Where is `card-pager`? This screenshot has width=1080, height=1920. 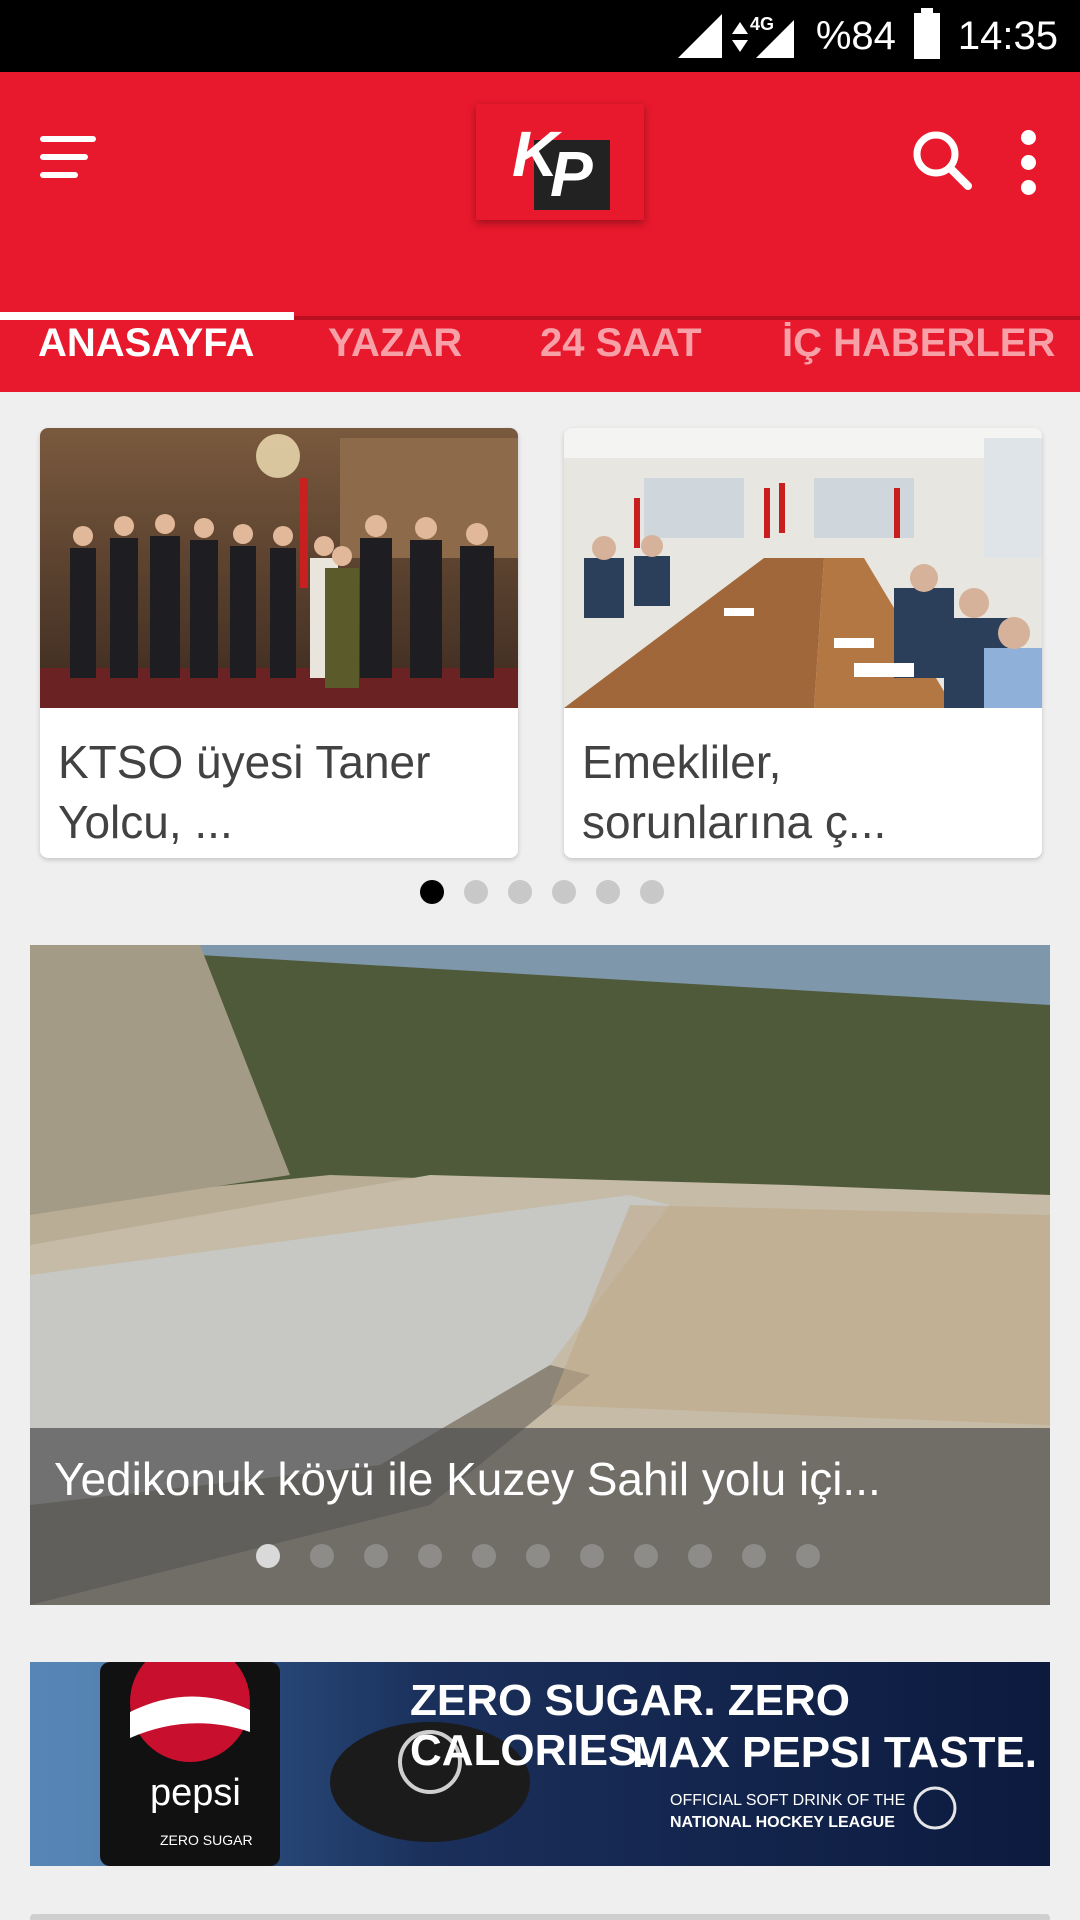 card-pager is located at coordinates (542, 892).